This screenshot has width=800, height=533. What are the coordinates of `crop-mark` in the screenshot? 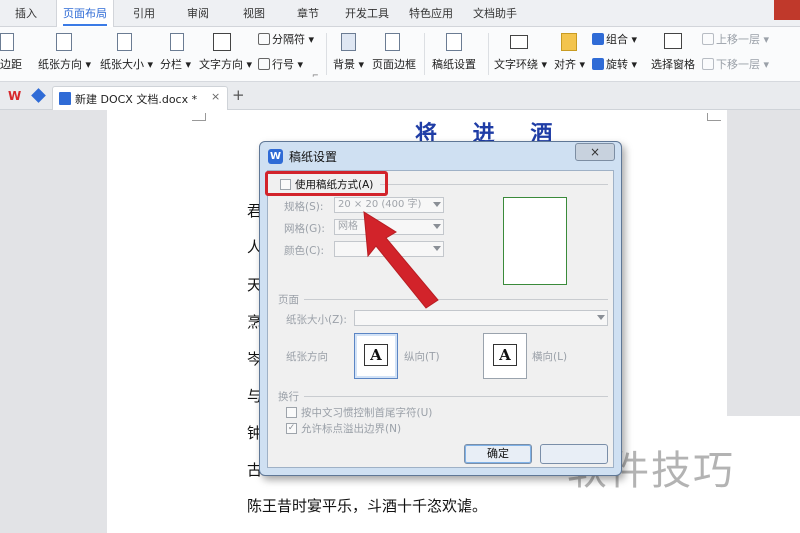 It's located at (714, 117).